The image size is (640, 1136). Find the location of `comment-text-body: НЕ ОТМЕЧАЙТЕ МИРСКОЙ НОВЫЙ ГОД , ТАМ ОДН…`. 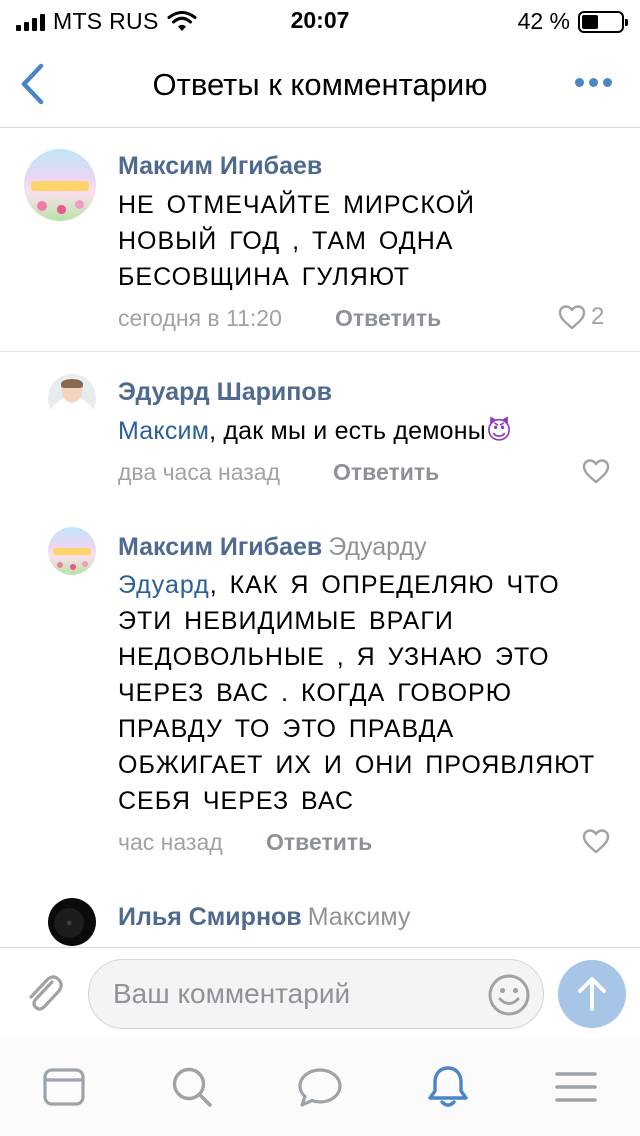

comment-text-body: НЕ ОТМЕЧАЙТЕ МИРСКОЙ НОВЫЙ ГОД , ТАМ ОДН… is located at coordinates (297, 241).